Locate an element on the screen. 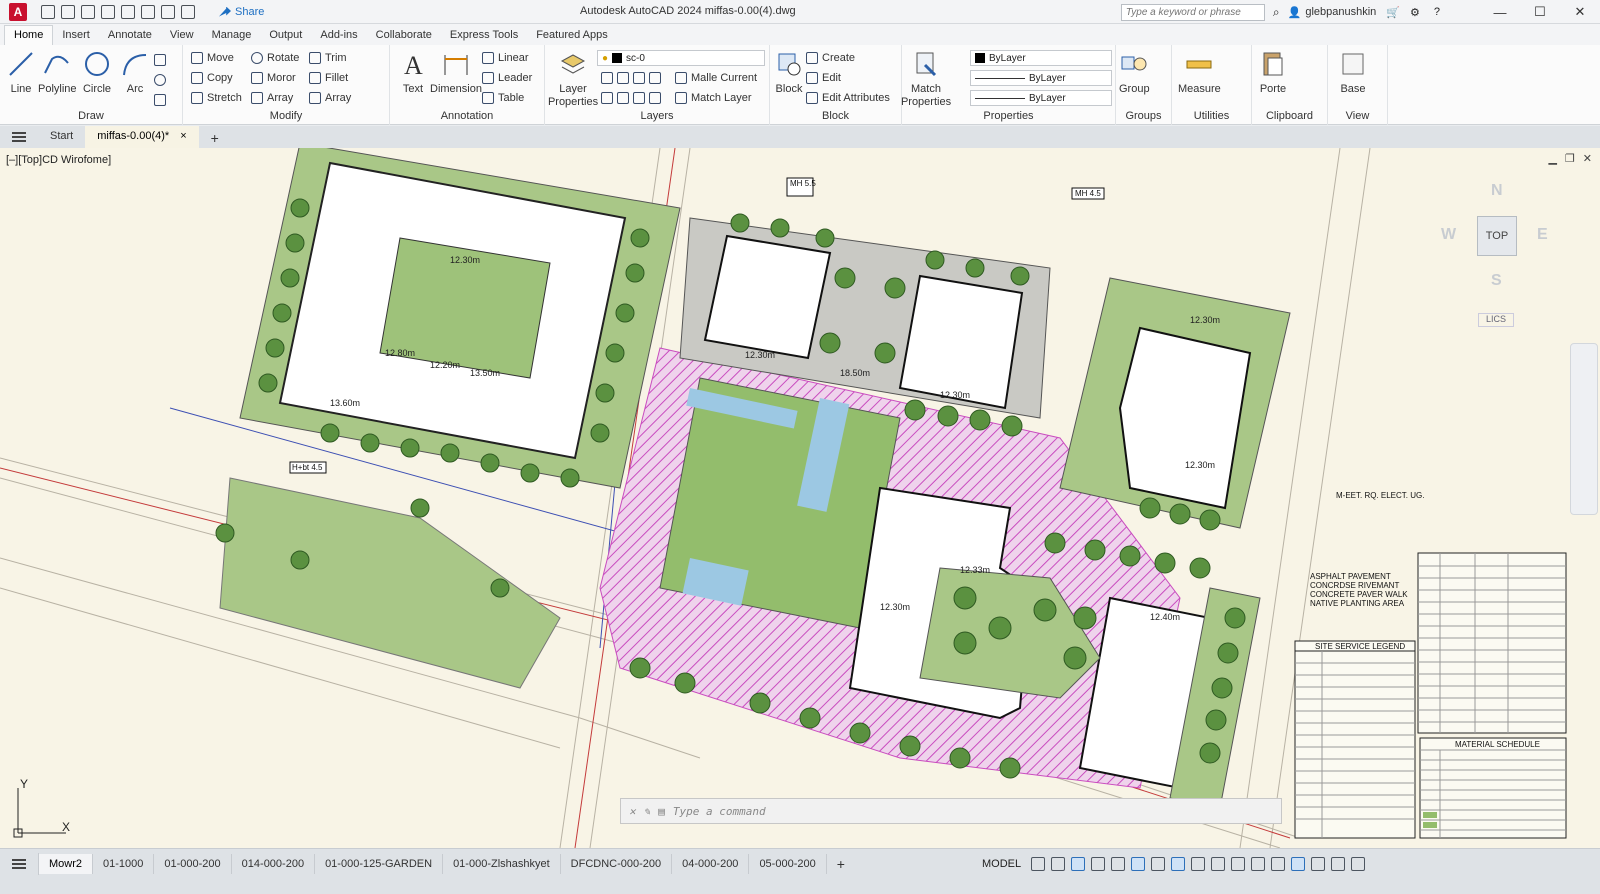  start-tab: Start is located at coordinates (61, 137).